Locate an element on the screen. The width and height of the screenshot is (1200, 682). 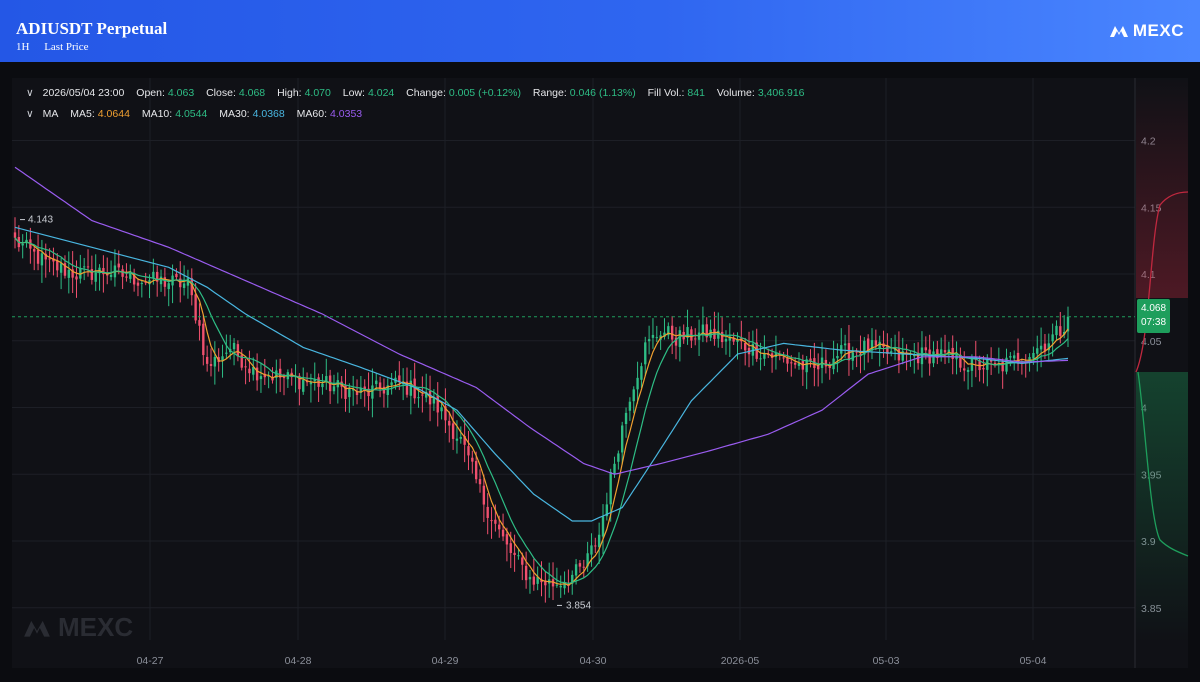
price-axis: 4.24.154.14.0543.953.93.85 is located at coordinates (1161, 373).